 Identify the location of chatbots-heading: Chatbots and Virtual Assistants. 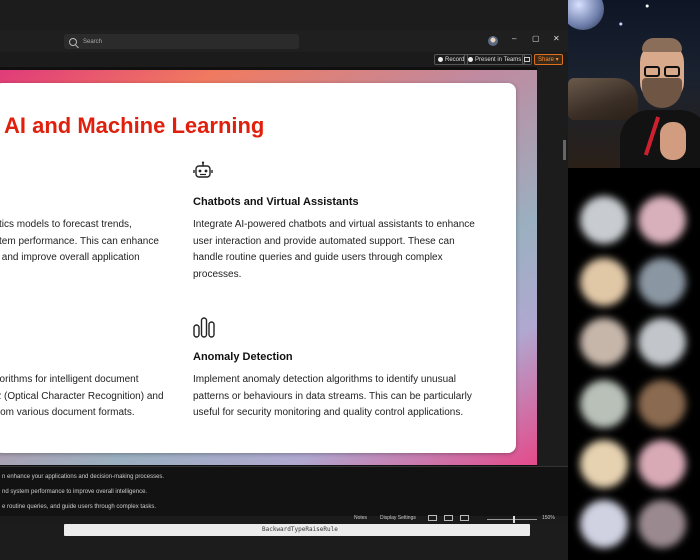
(276, 202).